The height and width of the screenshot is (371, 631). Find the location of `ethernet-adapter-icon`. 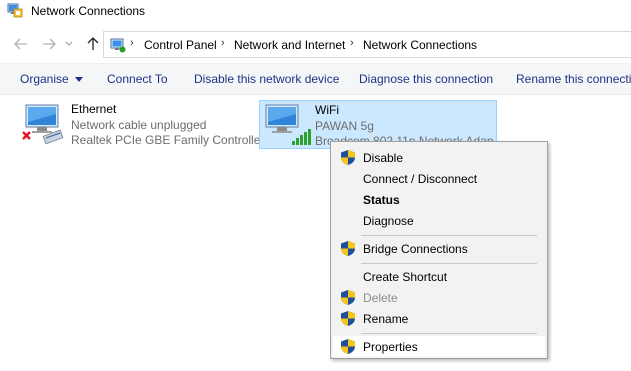

ethernet-adapter-icon is located at coordinates (43, 124).